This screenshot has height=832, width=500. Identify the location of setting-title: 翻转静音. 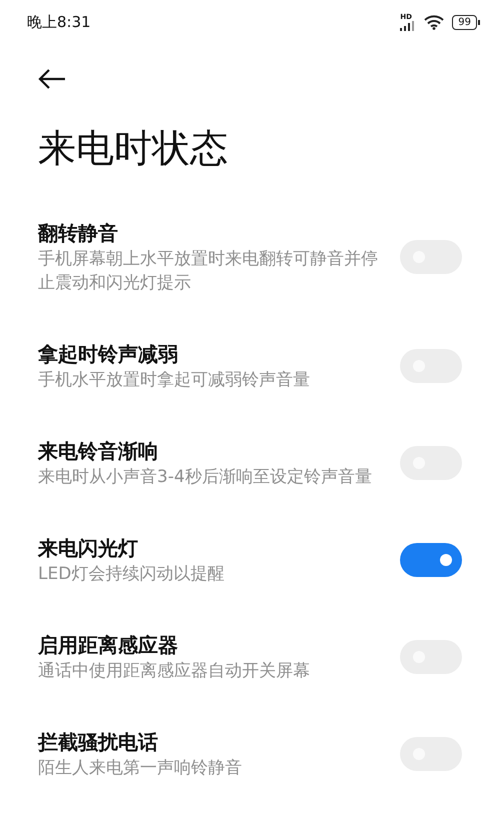
(78, 233).